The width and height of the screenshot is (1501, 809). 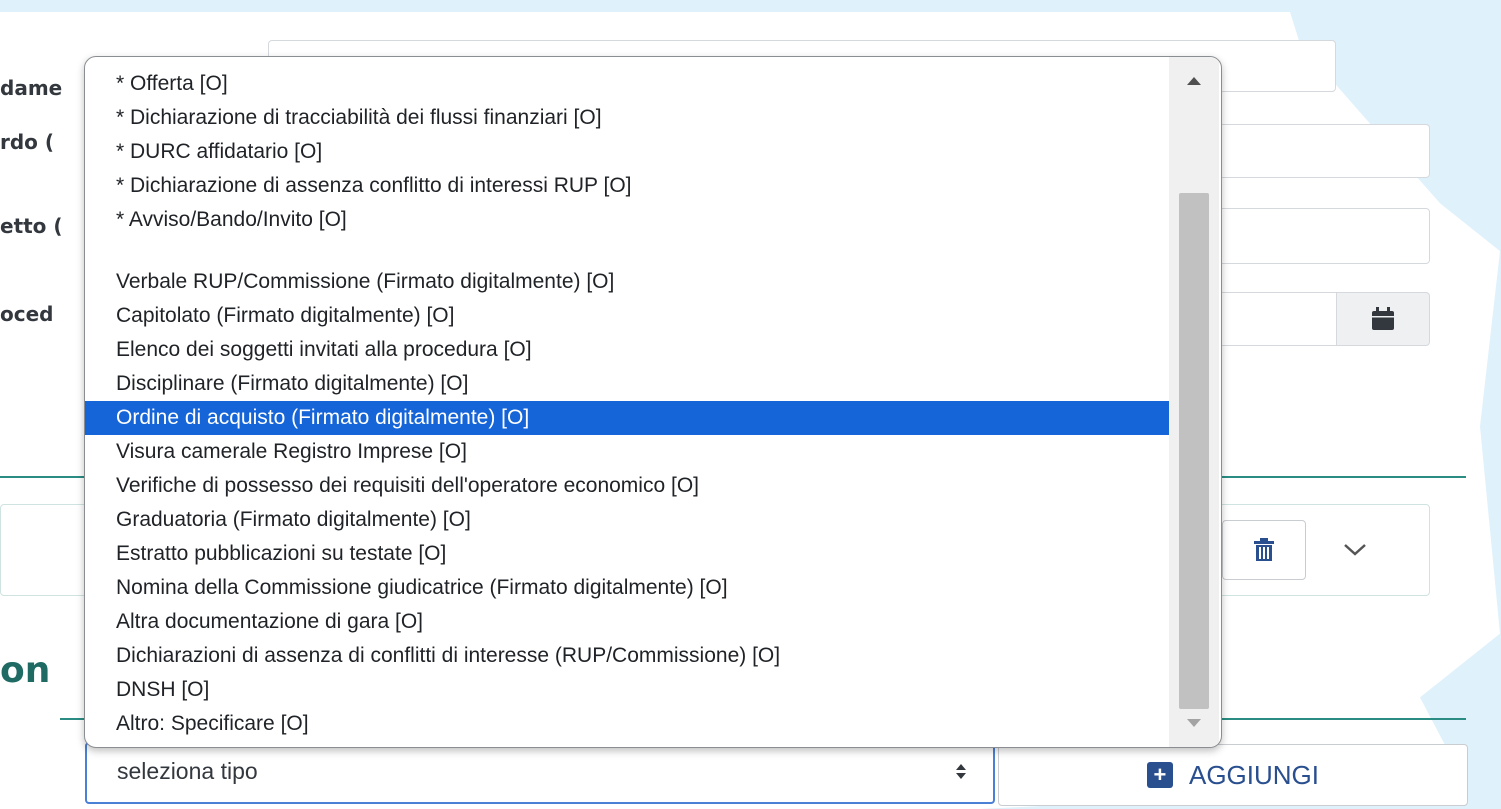 What do you see at coordinates (1194, 81) in the screenshot?
I see `scroll-up-icon` at bounding box center [1194, 81].